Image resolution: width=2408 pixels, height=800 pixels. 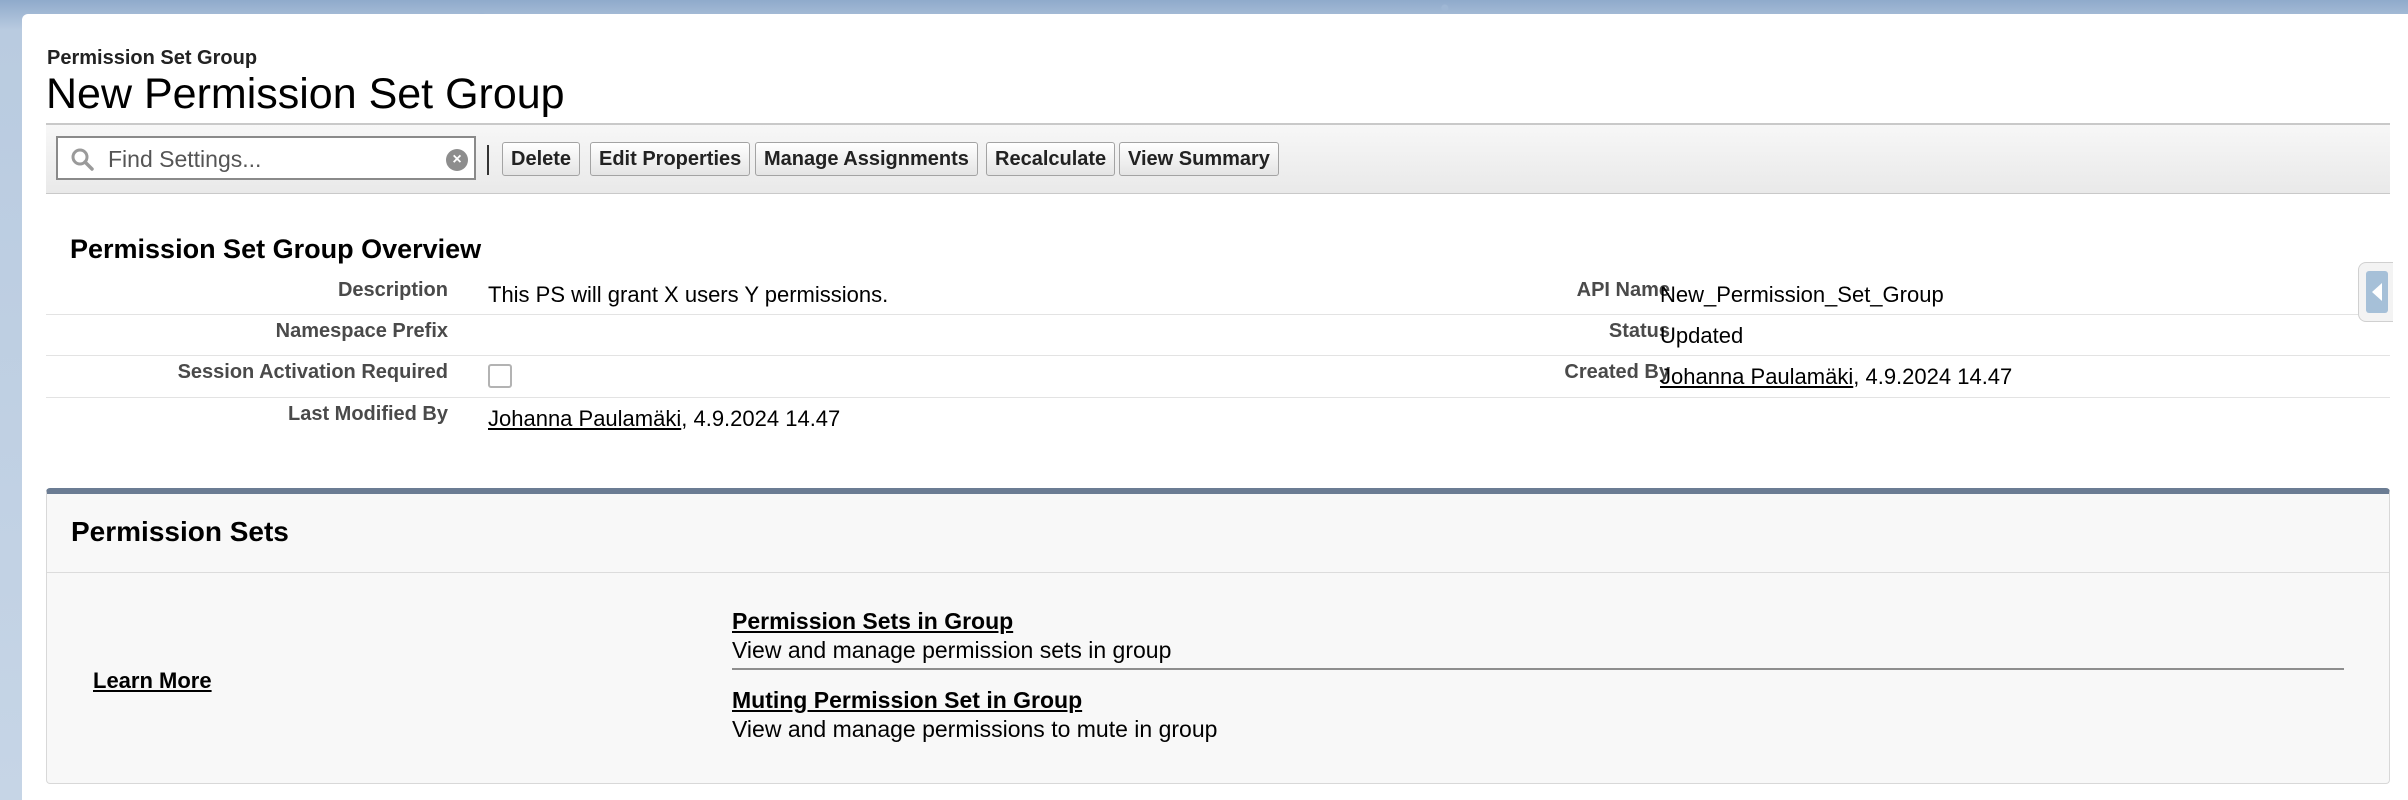 I want to click on permission-sets-in-group-link: Permission Sets in Group, so click(x=872, y=621).